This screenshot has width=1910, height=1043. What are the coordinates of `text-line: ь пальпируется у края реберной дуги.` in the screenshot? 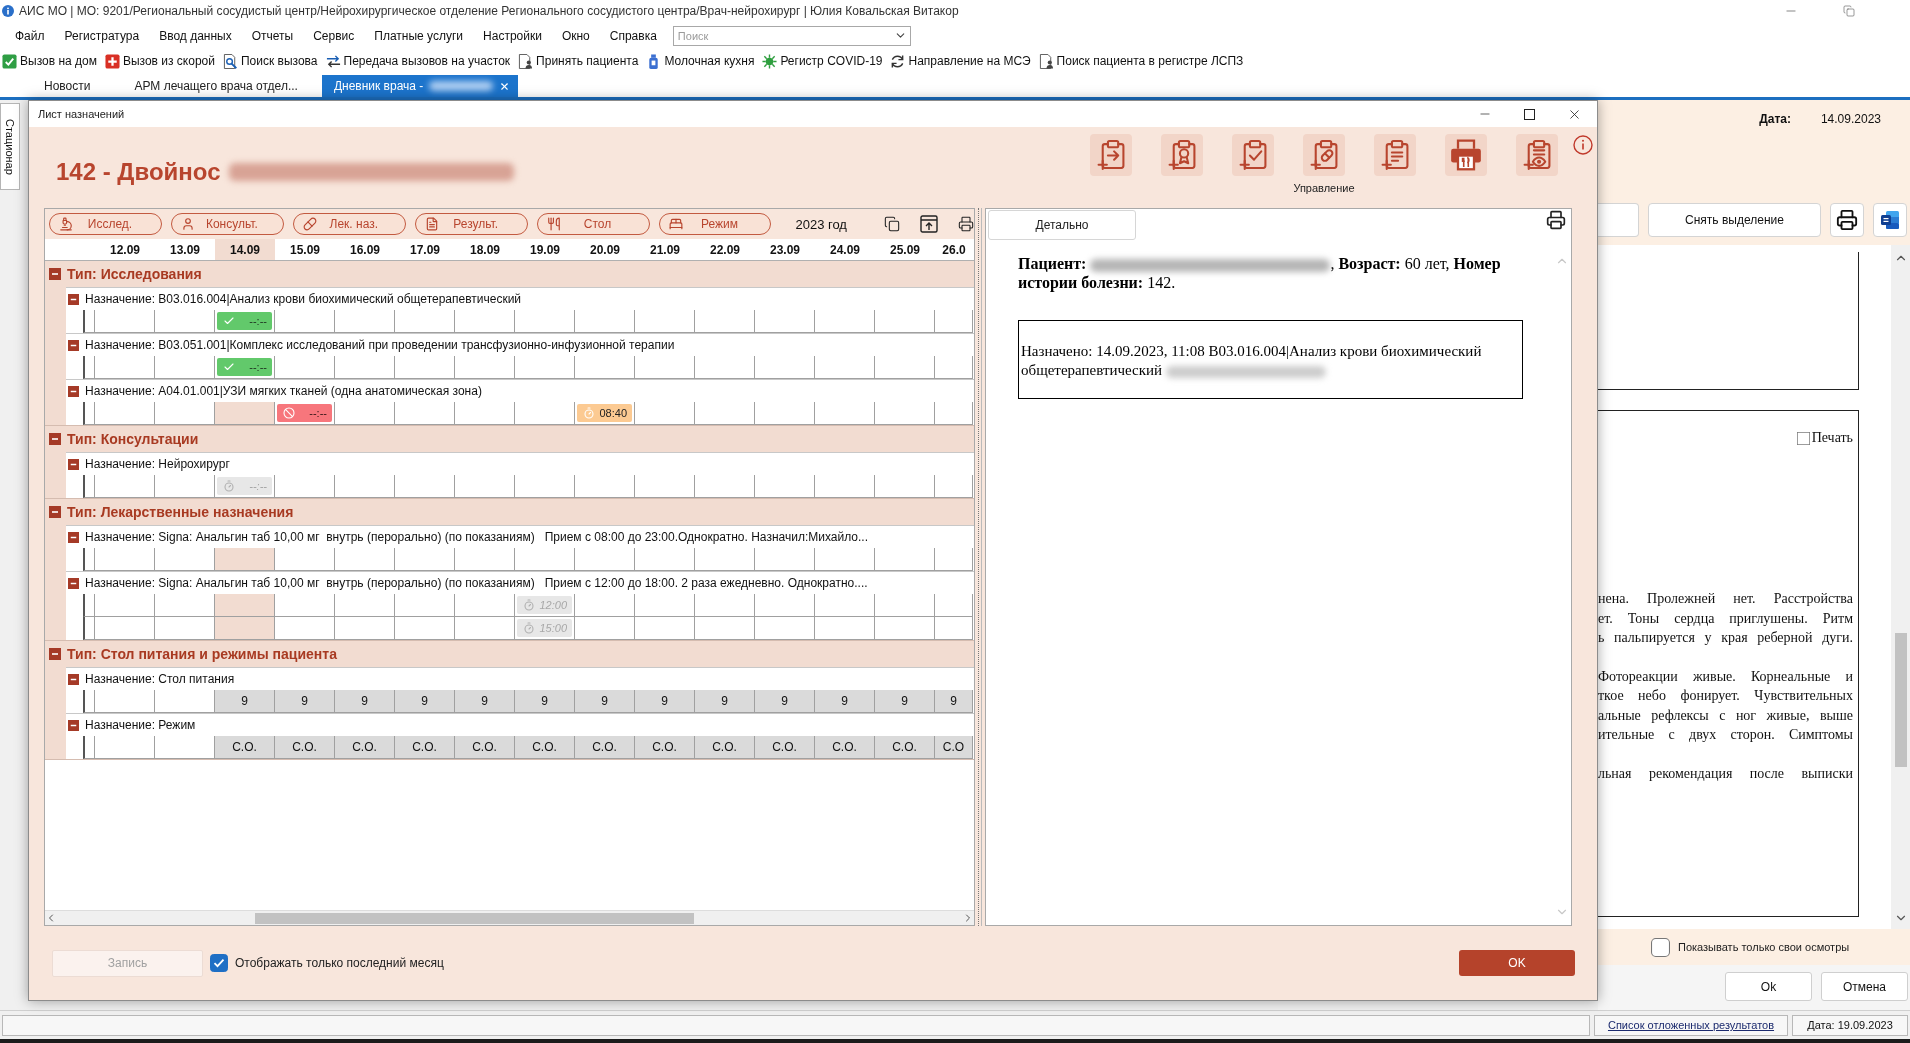 It's located at (1725, 638).